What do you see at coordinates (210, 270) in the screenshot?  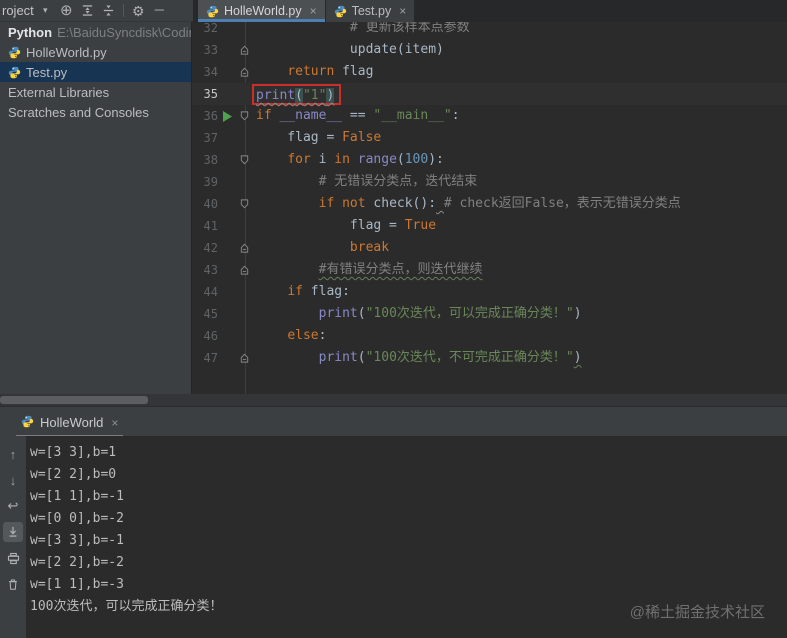 I see `line-number: 43` at bounding box center [210, 270].